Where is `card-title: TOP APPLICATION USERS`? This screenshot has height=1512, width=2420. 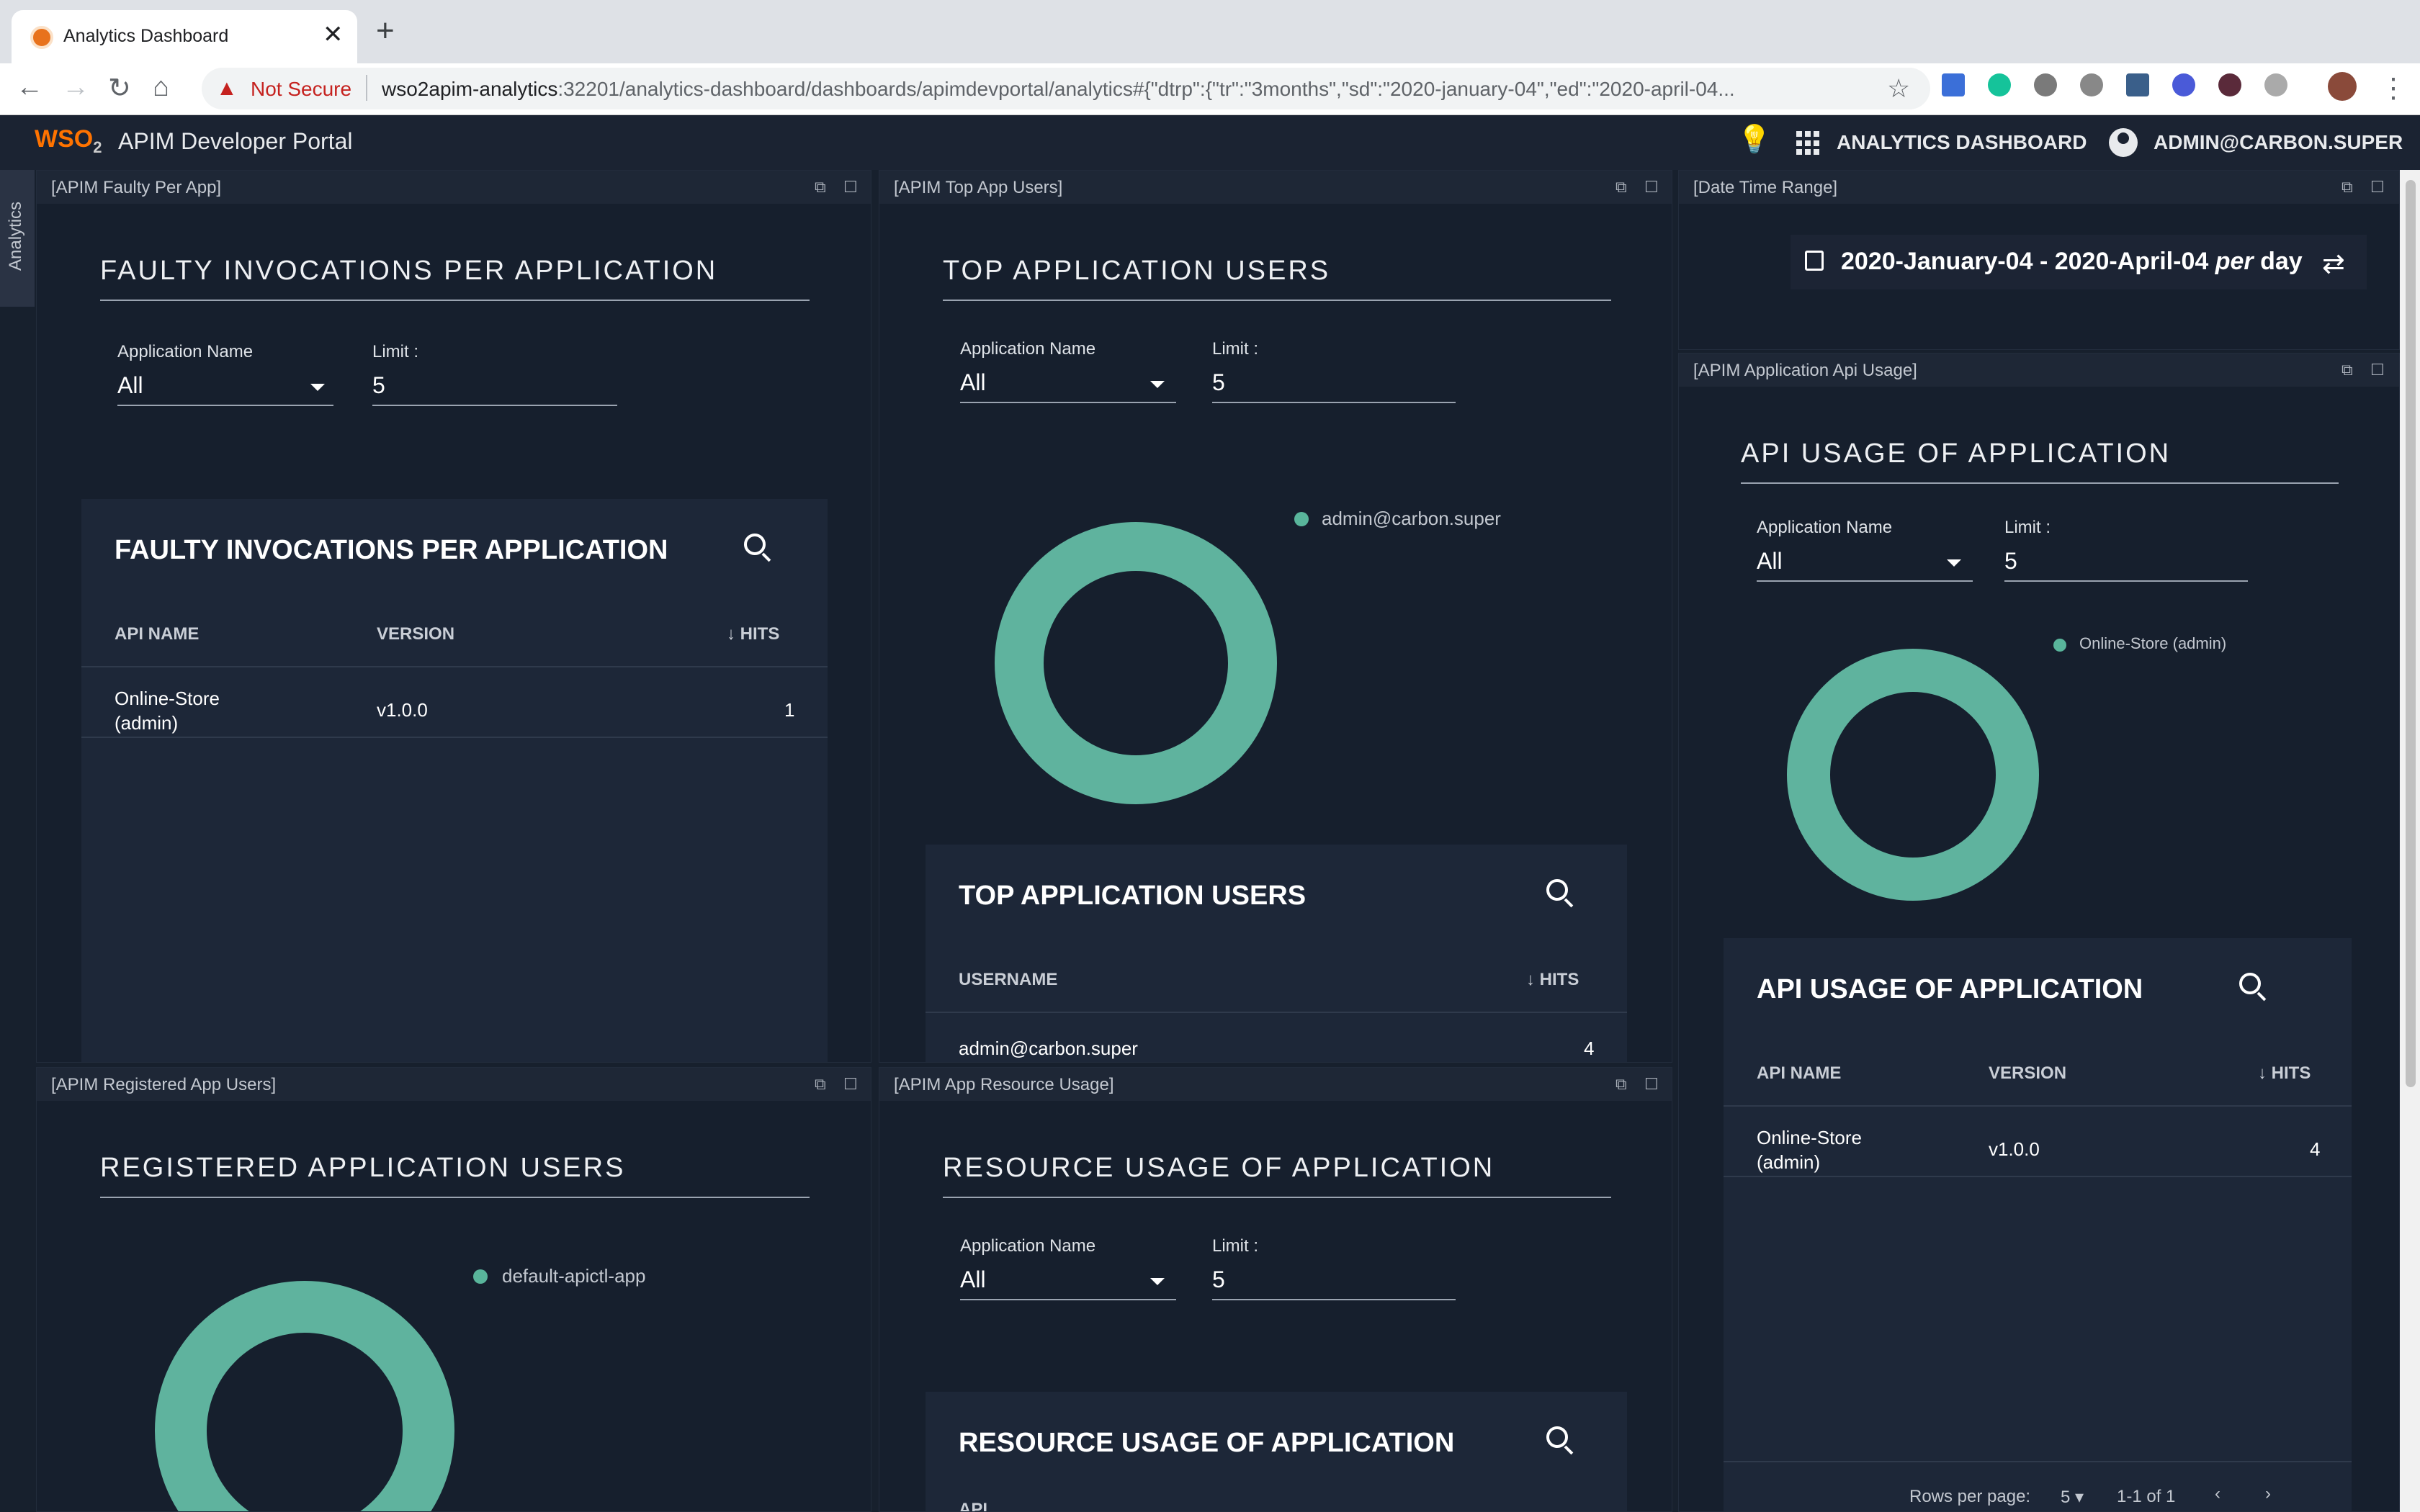
card-title: TOP APPLICATION USERS is located at coordinates (1133, 896).